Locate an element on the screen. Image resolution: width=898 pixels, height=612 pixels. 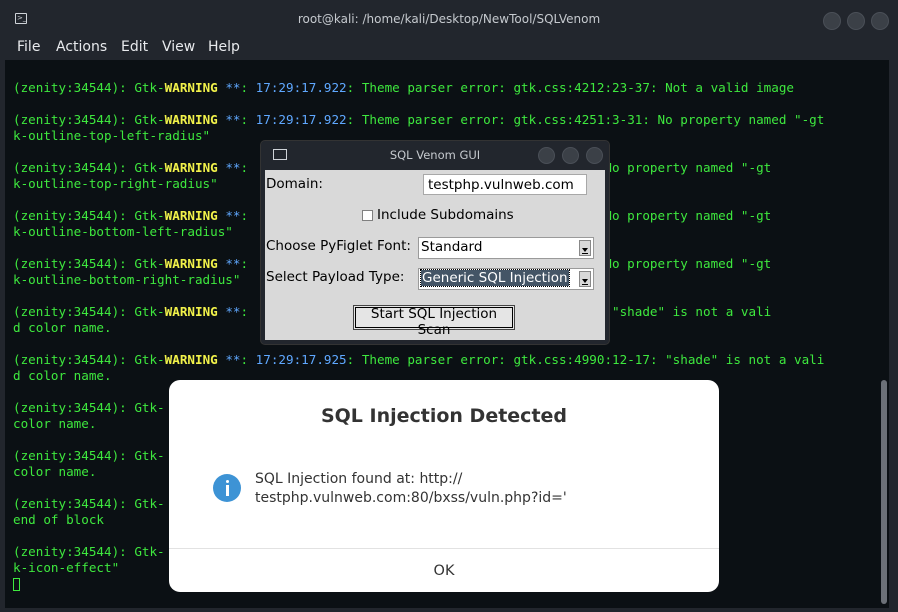
menu-actions: Actions is located at coordinates (81, 47).